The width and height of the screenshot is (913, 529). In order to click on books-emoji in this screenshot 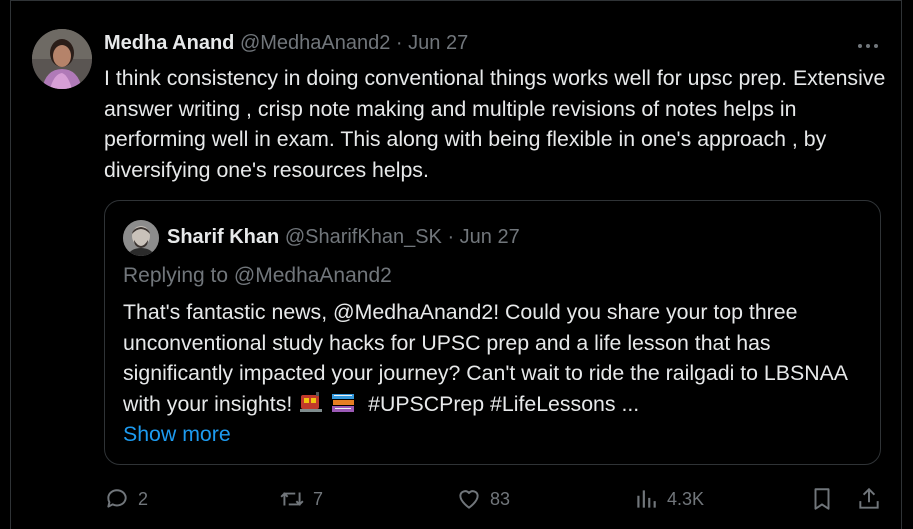, I will do `click(343, 402)`.